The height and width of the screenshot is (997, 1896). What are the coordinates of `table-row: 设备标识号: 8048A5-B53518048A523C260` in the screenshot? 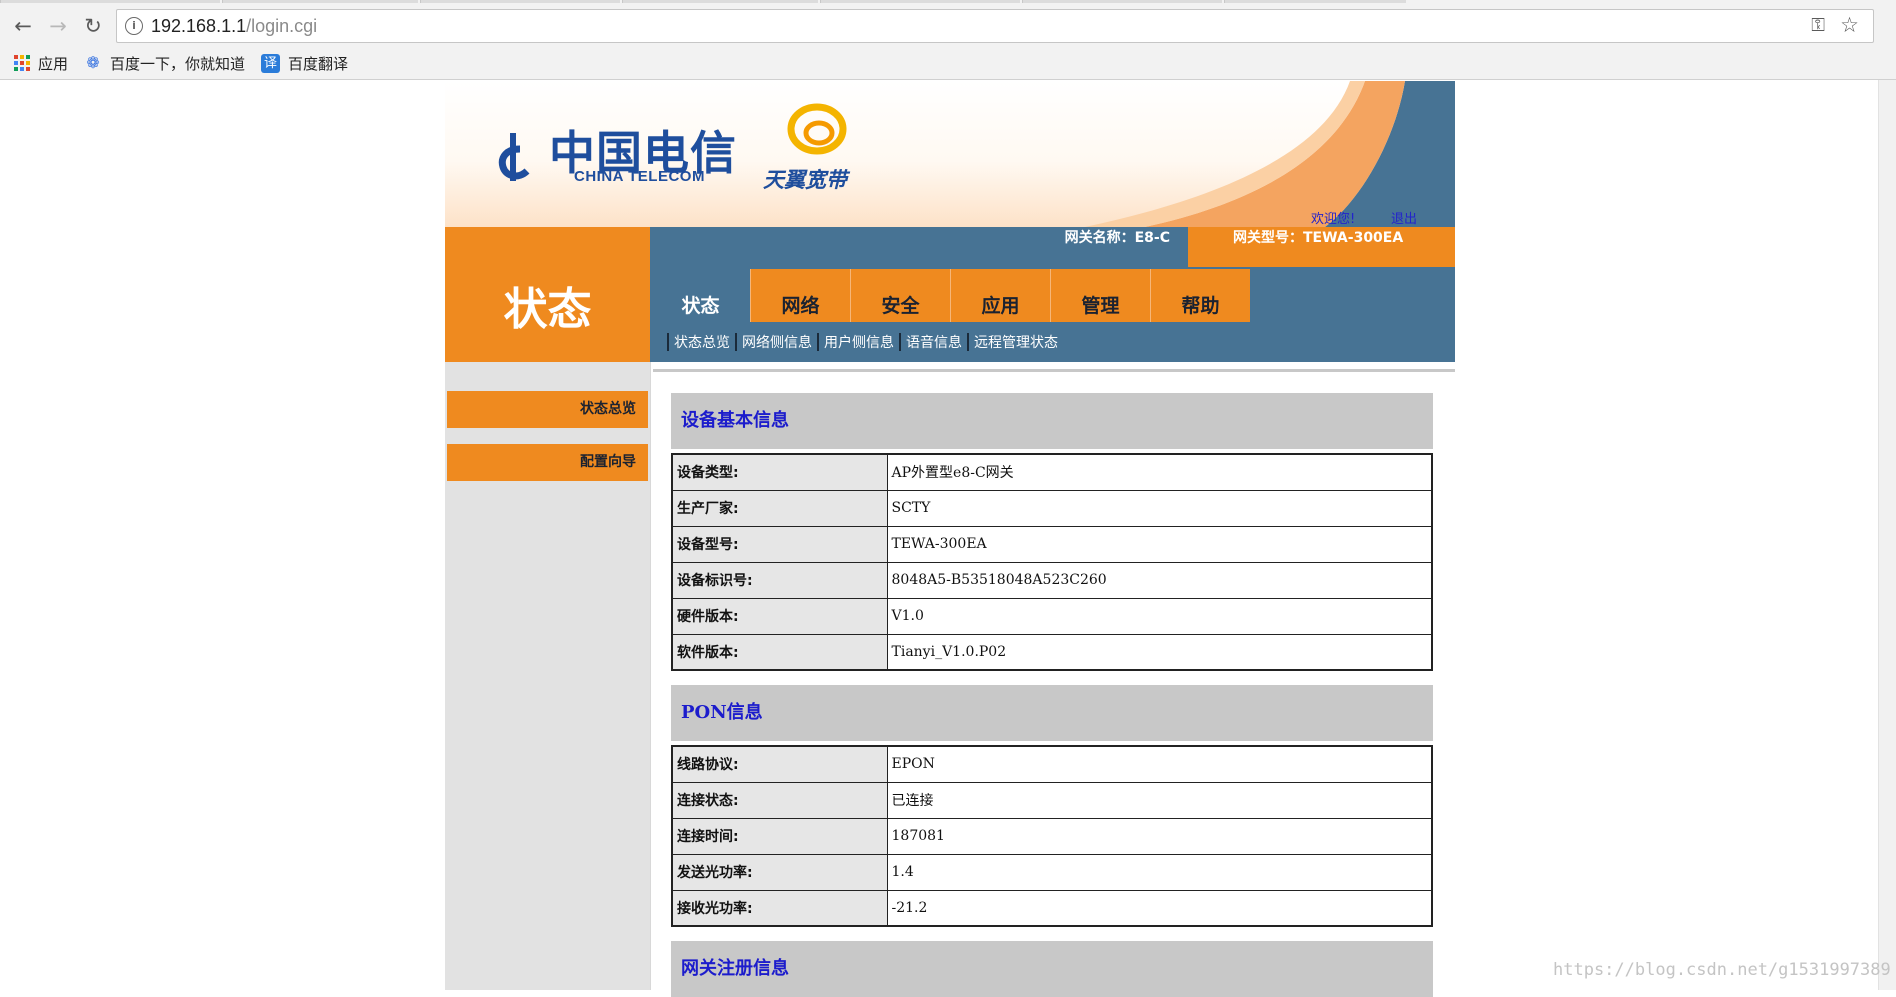 It's located at (1052, 580).